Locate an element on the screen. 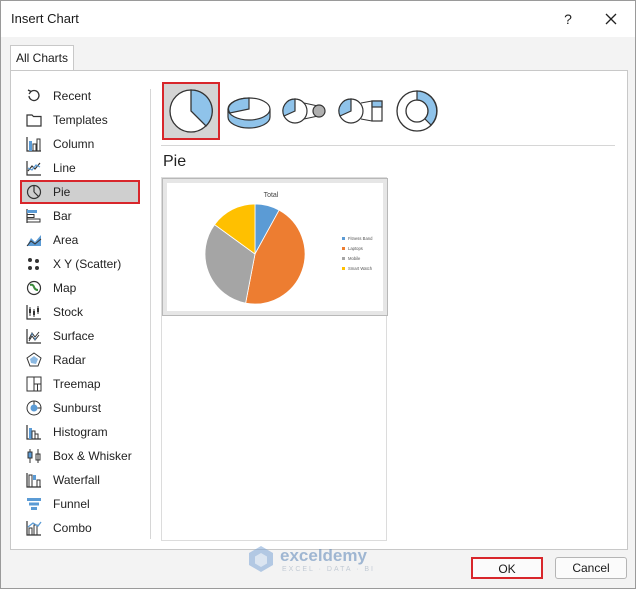  sidebar-item-label: Map is located at coordinates (65, 288).